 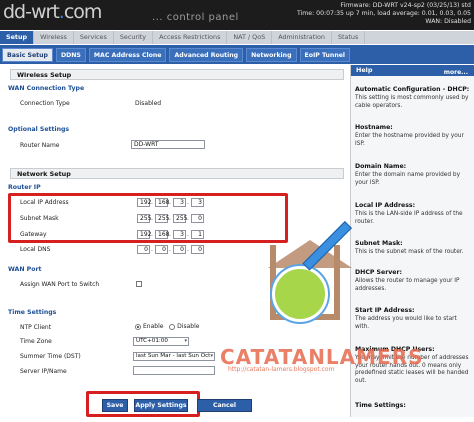 What do you see at coordinates (45, 103) in the screenshot?
I see `connection-type-label: Connection Type` at bounding box center [45, 103].